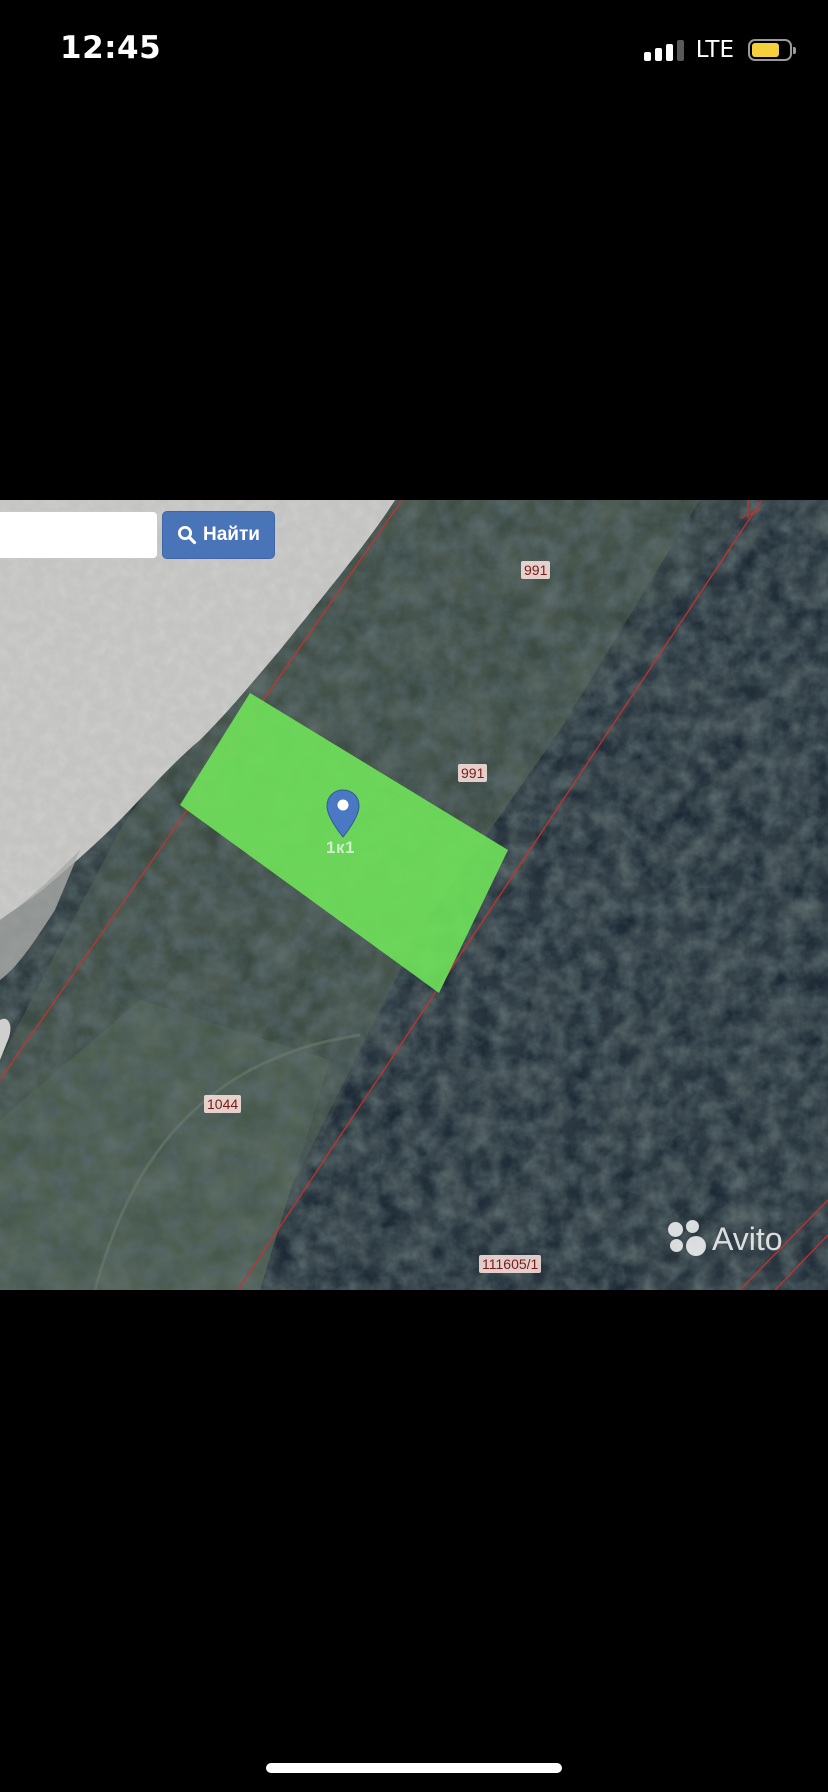 The width and height of the screenshot is (828, 1792). I want to click on avito-logo-icon, so click(687, 1239).